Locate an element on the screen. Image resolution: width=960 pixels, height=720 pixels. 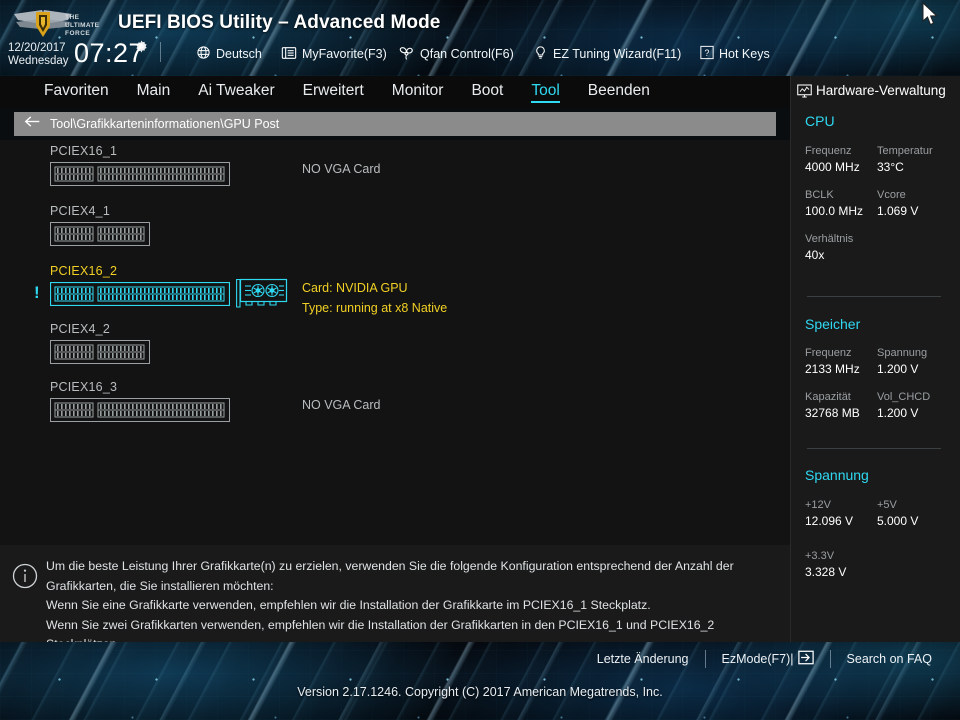
breadcrumb-path: Tool\Grafikkarteninformationen\GPU Post is located at coordinates (165, 124).